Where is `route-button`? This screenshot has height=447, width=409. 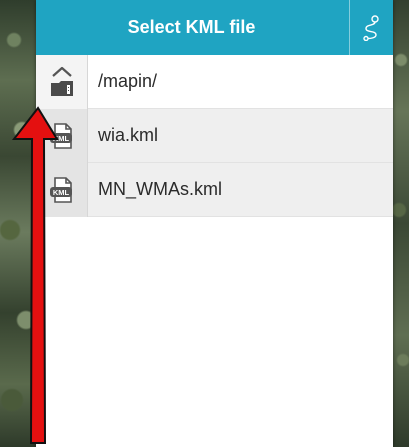 route-button is located at coordinates (371, 27).